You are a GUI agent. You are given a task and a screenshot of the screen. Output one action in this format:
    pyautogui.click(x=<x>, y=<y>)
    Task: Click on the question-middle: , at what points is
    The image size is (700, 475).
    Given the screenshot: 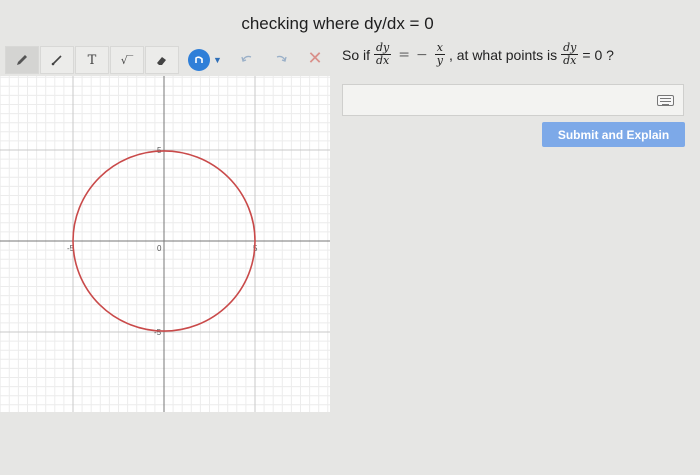 What is the action you would take?
    pyautogui.click(x=503, y=54)
    